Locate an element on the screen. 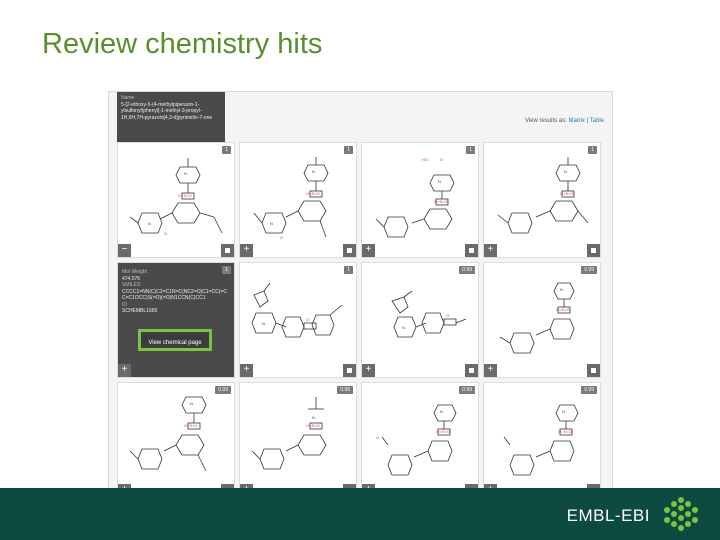 Image resolution: width=720 pixels, height=540 pixels. slide-title: Review chemistry hits is located at coordinates (182, 44).